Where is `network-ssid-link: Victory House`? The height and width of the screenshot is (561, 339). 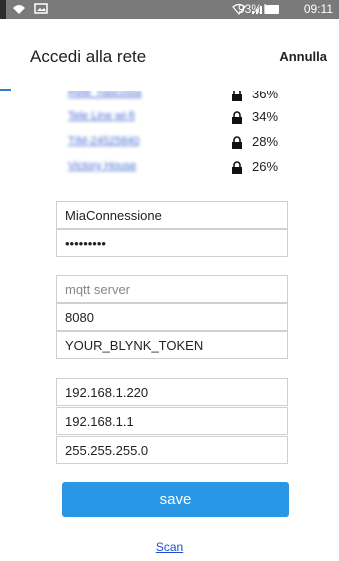
network-ssid-link: Victory House is located at coordinates (102, 166).